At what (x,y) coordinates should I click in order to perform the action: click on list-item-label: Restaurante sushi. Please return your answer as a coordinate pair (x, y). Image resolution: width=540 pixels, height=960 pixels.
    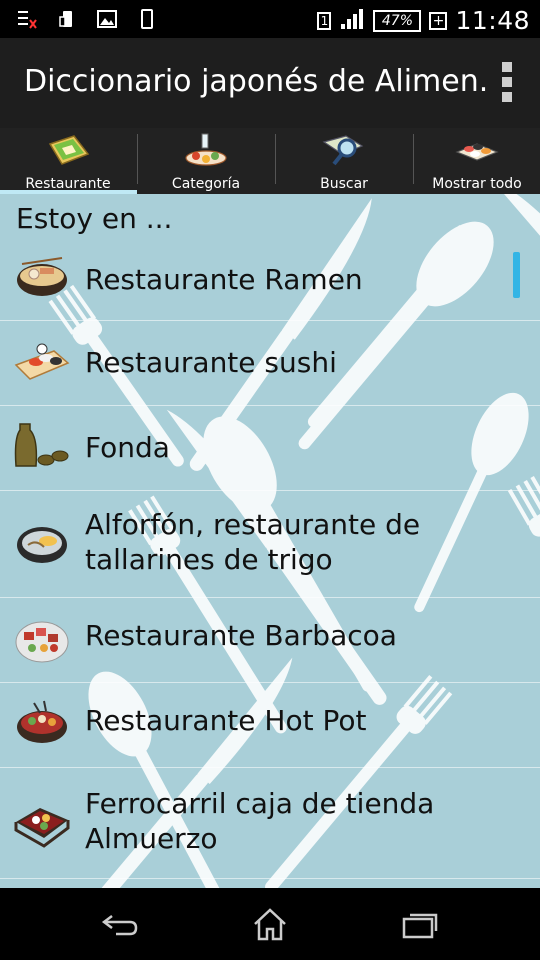
    Looking at the image, I should click on (211, 362).